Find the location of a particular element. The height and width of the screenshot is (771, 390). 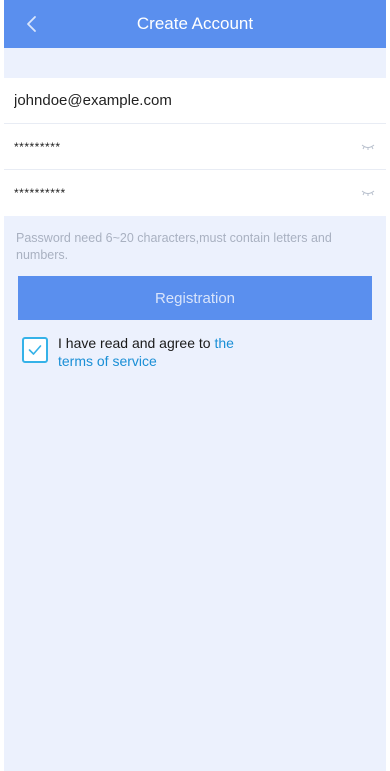

back-button is located at coordinates (32, 24).